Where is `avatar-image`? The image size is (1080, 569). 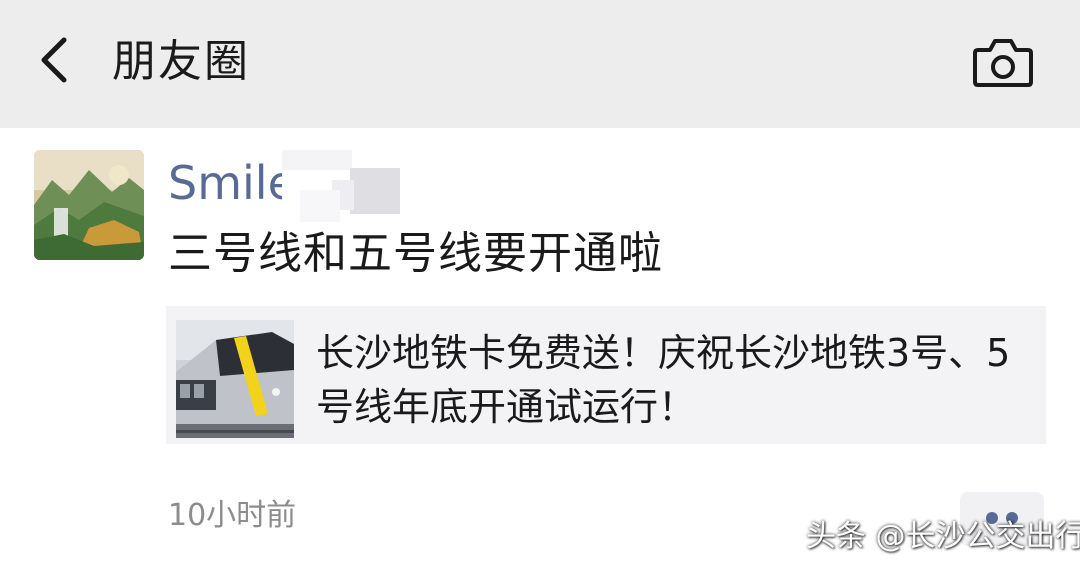 avatar-image is located at coordinates (89, 205).